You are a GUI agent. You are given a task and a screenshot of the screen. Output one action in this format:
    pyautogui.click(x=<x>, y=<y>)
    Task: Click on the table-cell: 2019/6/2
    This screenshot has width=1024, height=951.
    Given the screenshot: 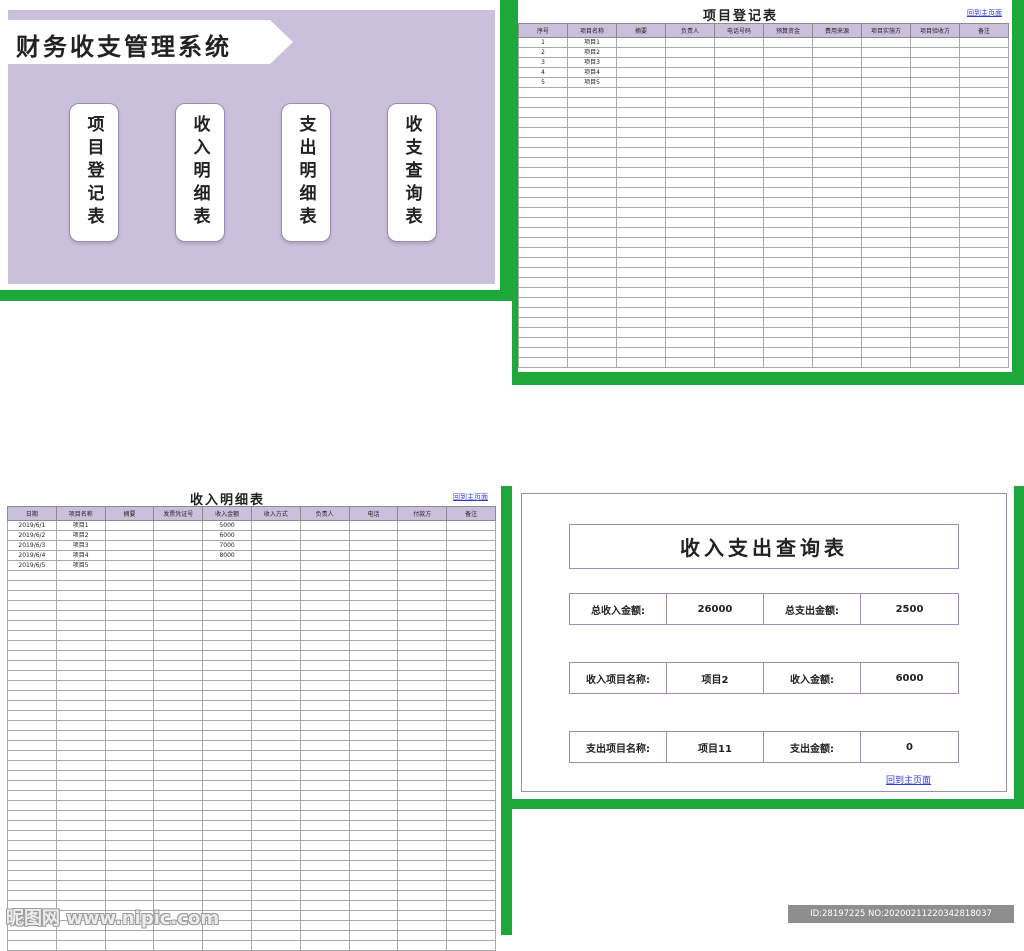 What is the action you would take?
    pyautogui.click(x=32, y=535)
    